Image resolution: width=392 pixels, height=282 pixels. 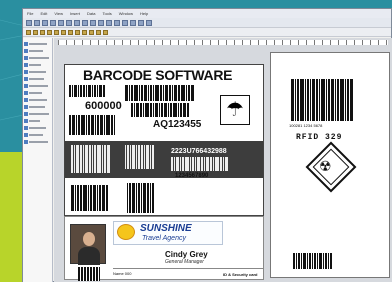 What do you see at coordinates (98, 32) in the screenshot?
I see `lock-icon` at bounding box center [98, 32].